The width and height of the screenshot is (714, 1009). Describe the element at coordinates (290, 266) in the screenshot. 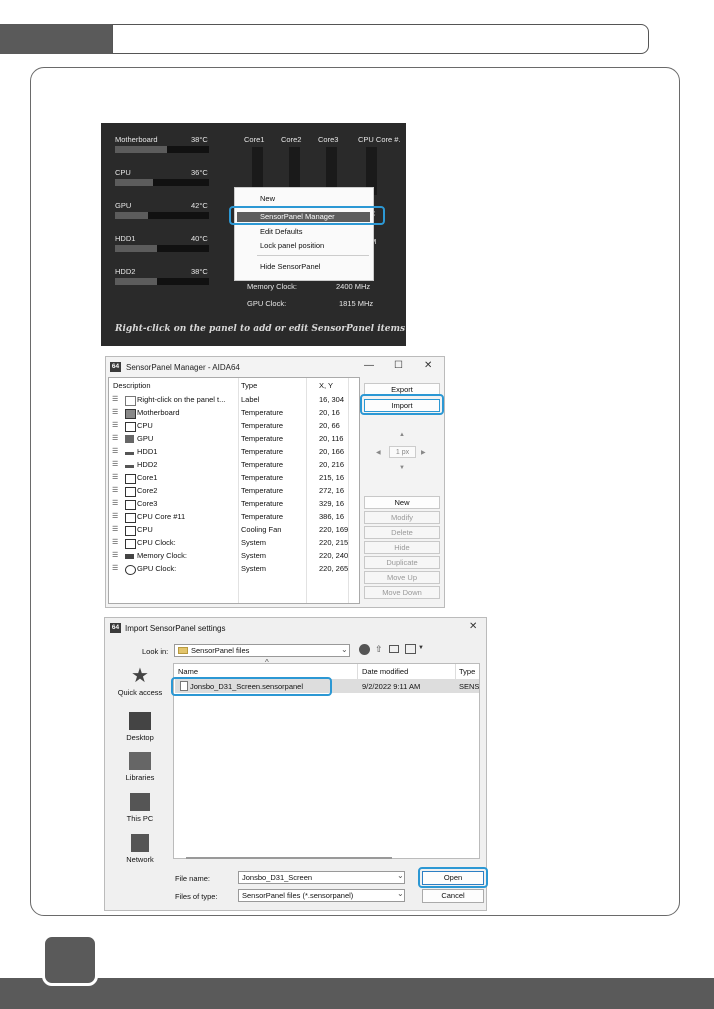

I see `menu-item-hide-sensorpanel: Hide SensorPanel` at that location.